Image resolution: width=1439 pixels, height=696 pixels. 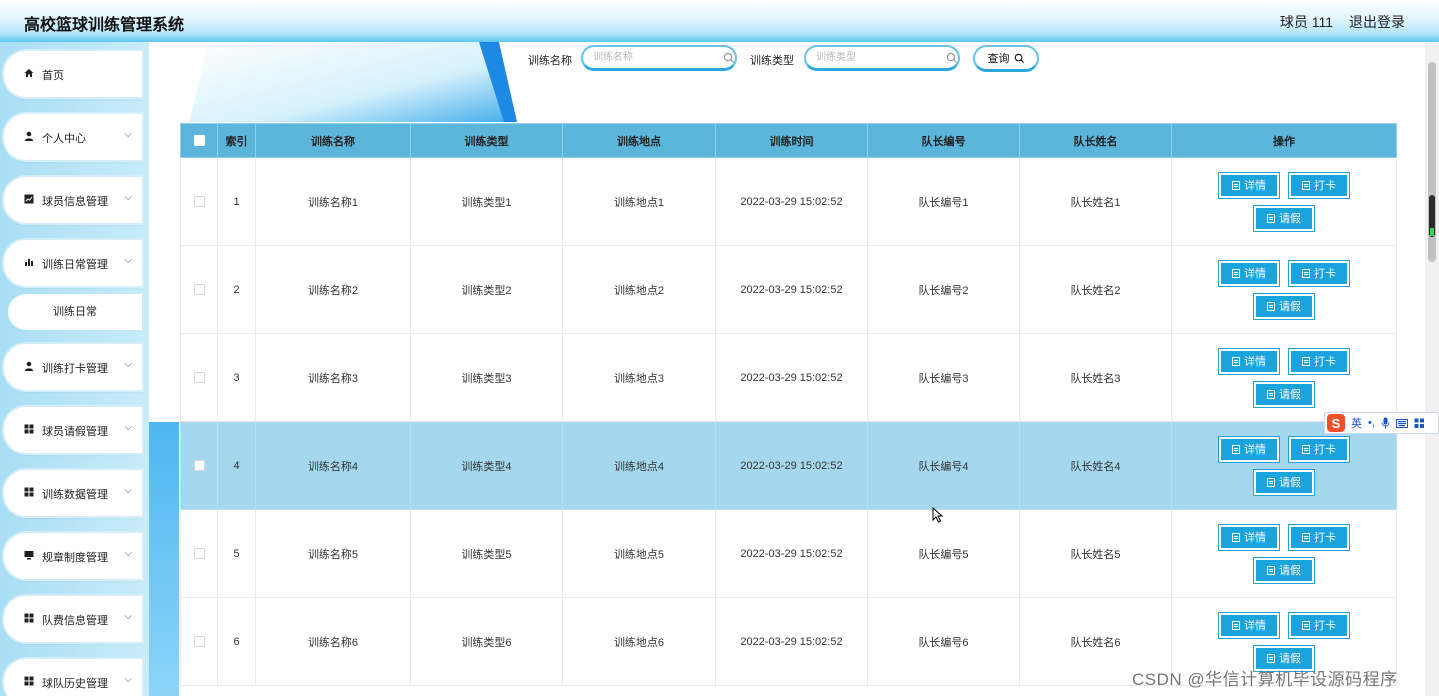 I want to click on sidebar-item-player-info: 球员信息管理 ⌵, so click(x=73, y=200).